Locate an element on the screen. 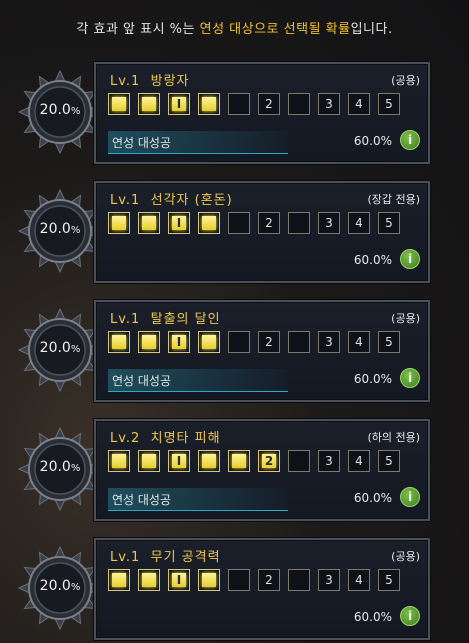 Image resolution: width=469 pixels, height=643 pixels. effect-title: Lv.1 방랑자 is located at coordinates (150, 81).